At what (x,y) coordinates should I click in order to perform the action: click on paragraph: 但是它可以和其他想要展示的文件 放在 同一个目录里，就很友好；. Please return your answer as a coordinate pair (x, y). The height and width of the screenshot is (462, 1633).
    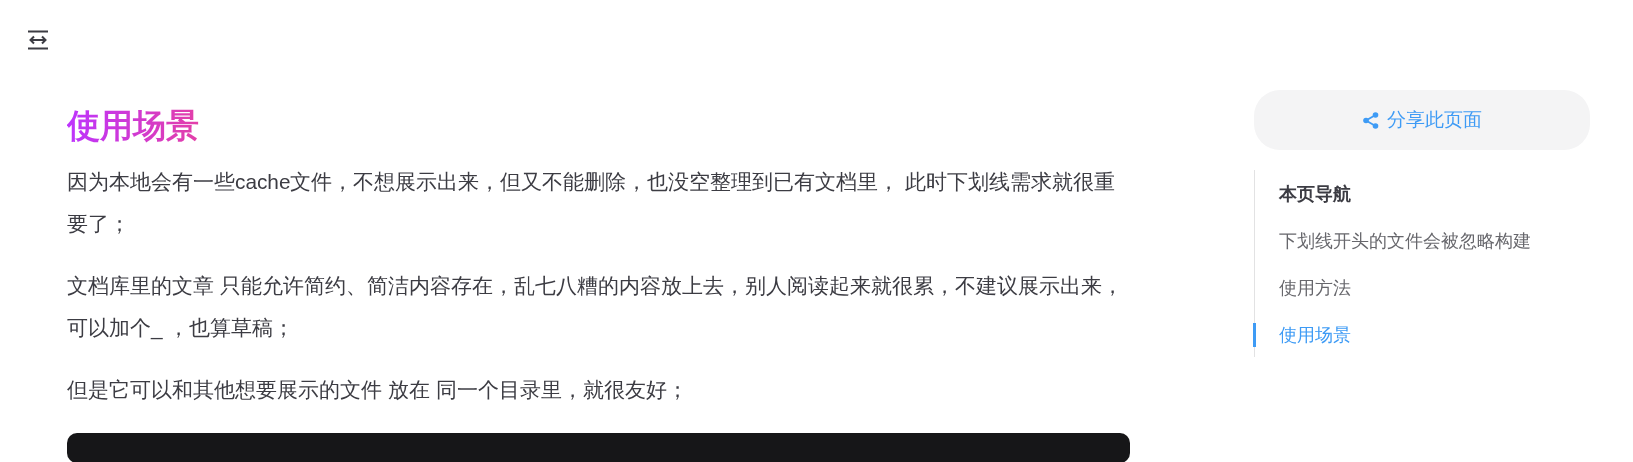
    Looking at the image, I should click on (378, 390).